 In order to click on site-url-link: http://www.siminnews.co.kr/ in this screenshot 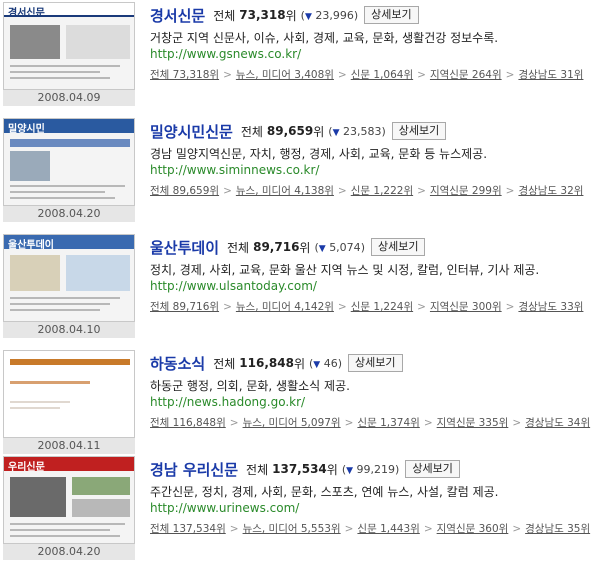, I will do `click(374, 171)`.